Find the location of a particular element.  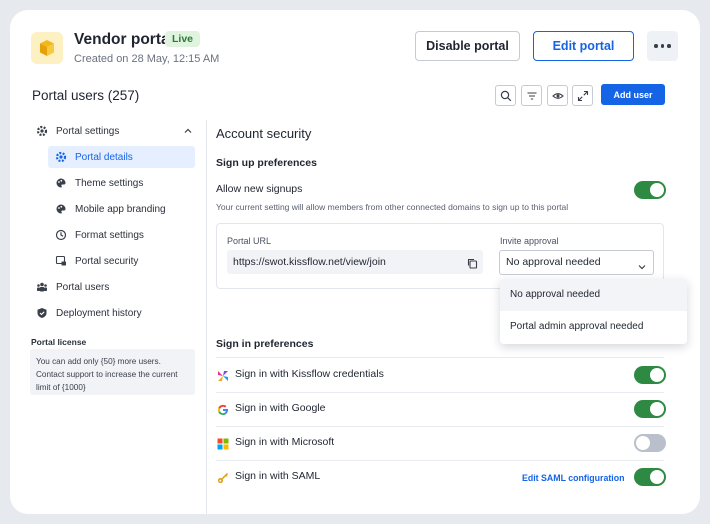

expand-button is located at coordinates (582, 95).